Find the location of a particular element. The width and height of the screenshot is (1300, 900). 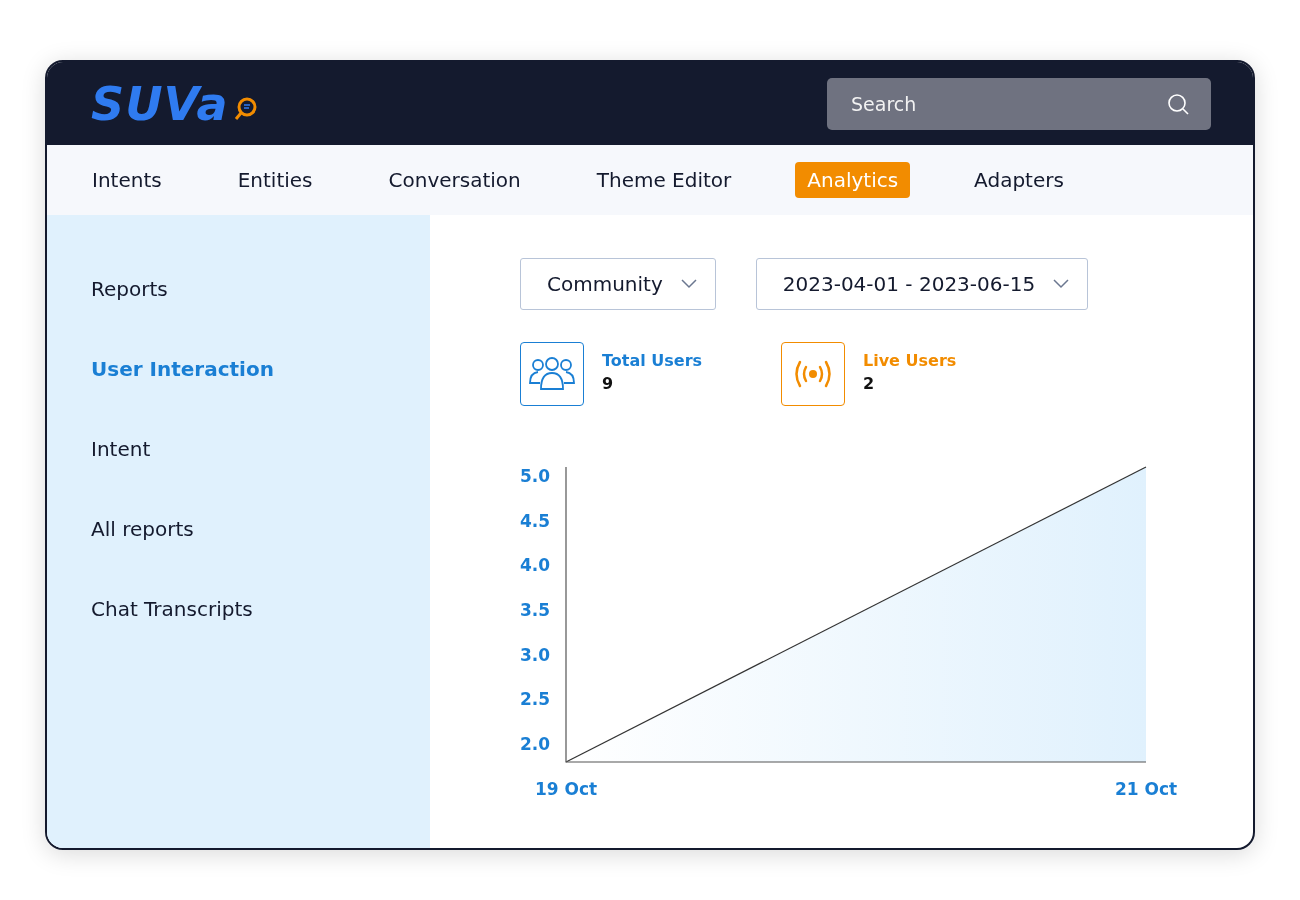

stat-label: Total Users is located at coordinates (652, 360).